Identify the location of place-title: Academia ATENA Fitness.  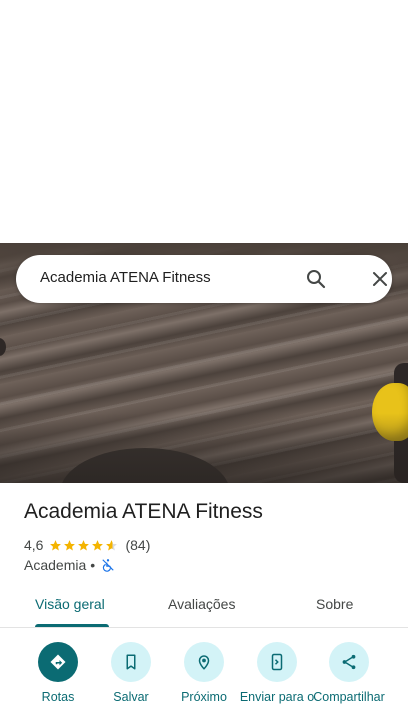
(143, 511).